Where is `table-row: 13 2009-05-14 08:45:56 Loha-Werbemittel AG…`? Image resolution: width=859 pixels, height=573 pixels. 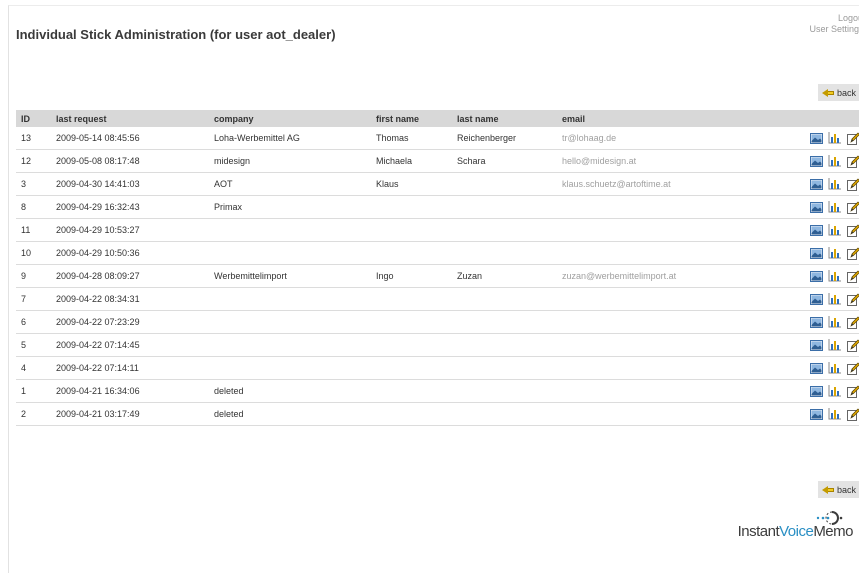 table-row: 13 2009-05-14 08:45:56 Loha-Werbemittel AG… is located at coordinates (437, 138).